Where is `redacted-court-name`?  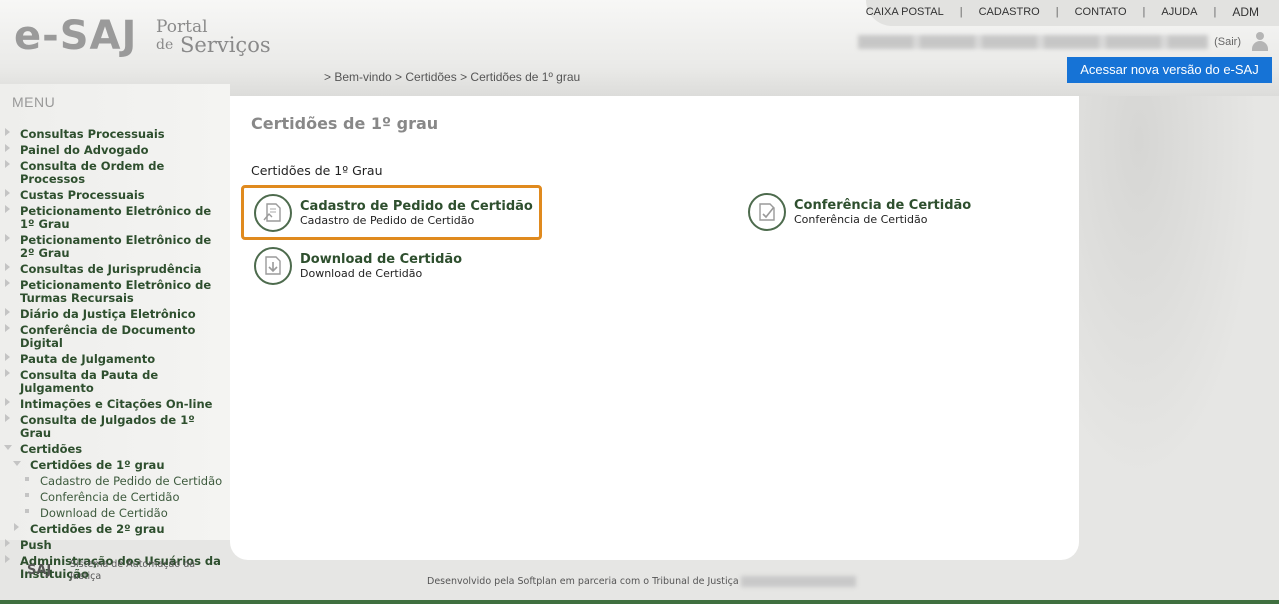
redacted-court-name is located at coordinates (798, 581).